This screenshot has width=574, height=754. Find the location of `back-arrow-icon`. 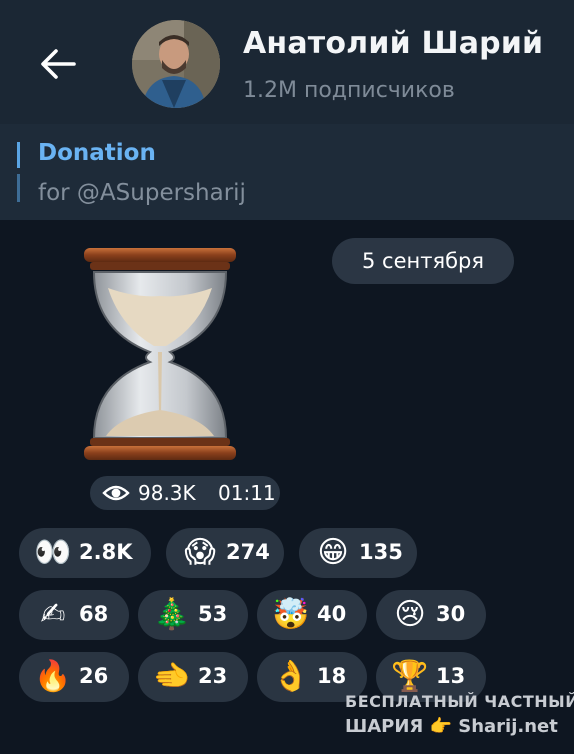

back-arrow-icon is located at coordinates (58, 64).